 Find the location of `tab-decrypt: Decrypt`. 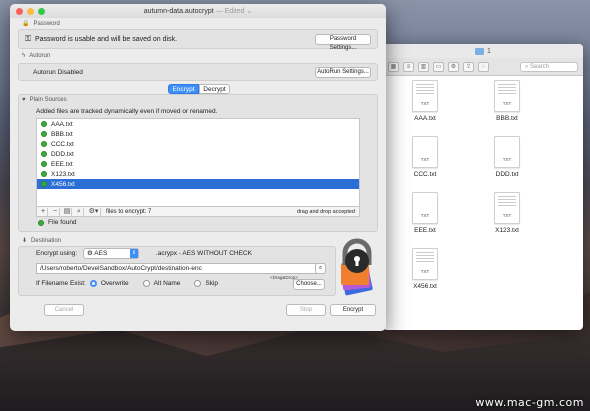

tab-decrypt: Decrypt is located at coordinates (214, 89).